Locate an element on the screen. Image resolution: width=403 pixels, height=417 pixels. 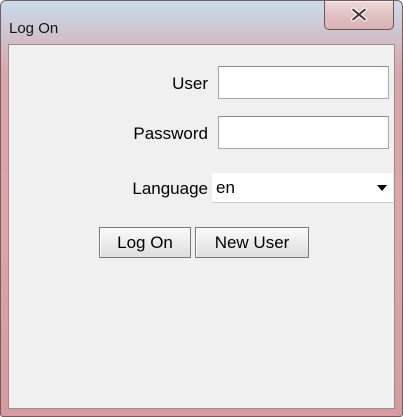
language-selected-value: en is located at coordinates (225, 187).